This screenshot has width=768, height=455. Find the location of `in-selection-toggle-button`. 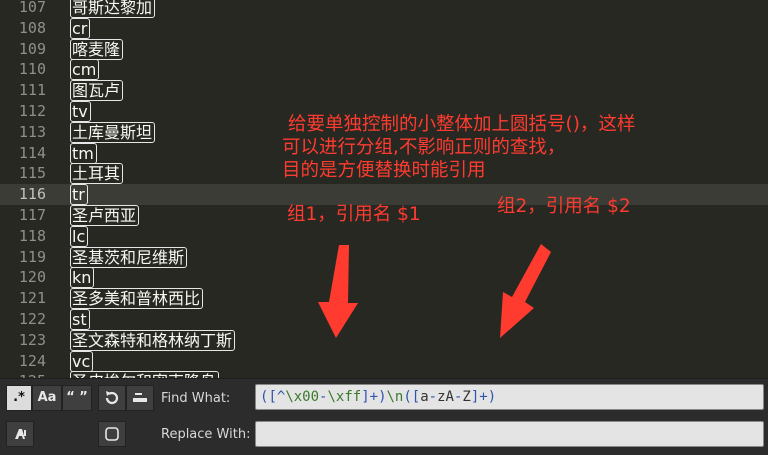

in-selection-toggle-button is located at coordinates (140, 398).